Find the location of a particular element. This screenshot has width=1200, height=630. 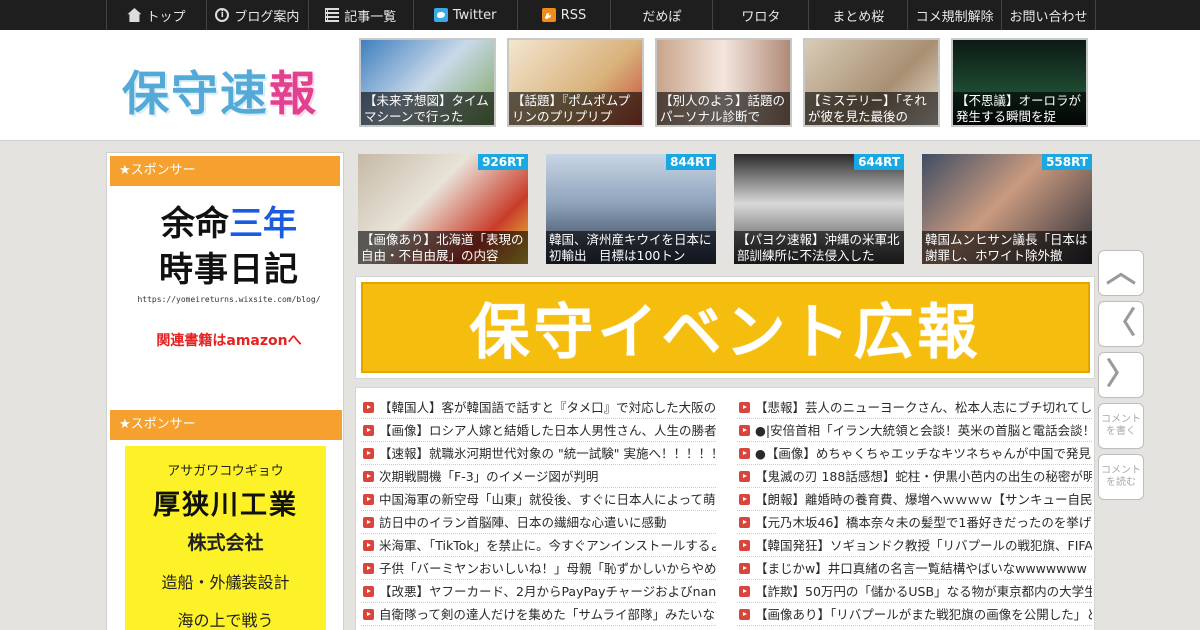

nav-item-9: お問い合わせ is located at coordinates (1049, 15).